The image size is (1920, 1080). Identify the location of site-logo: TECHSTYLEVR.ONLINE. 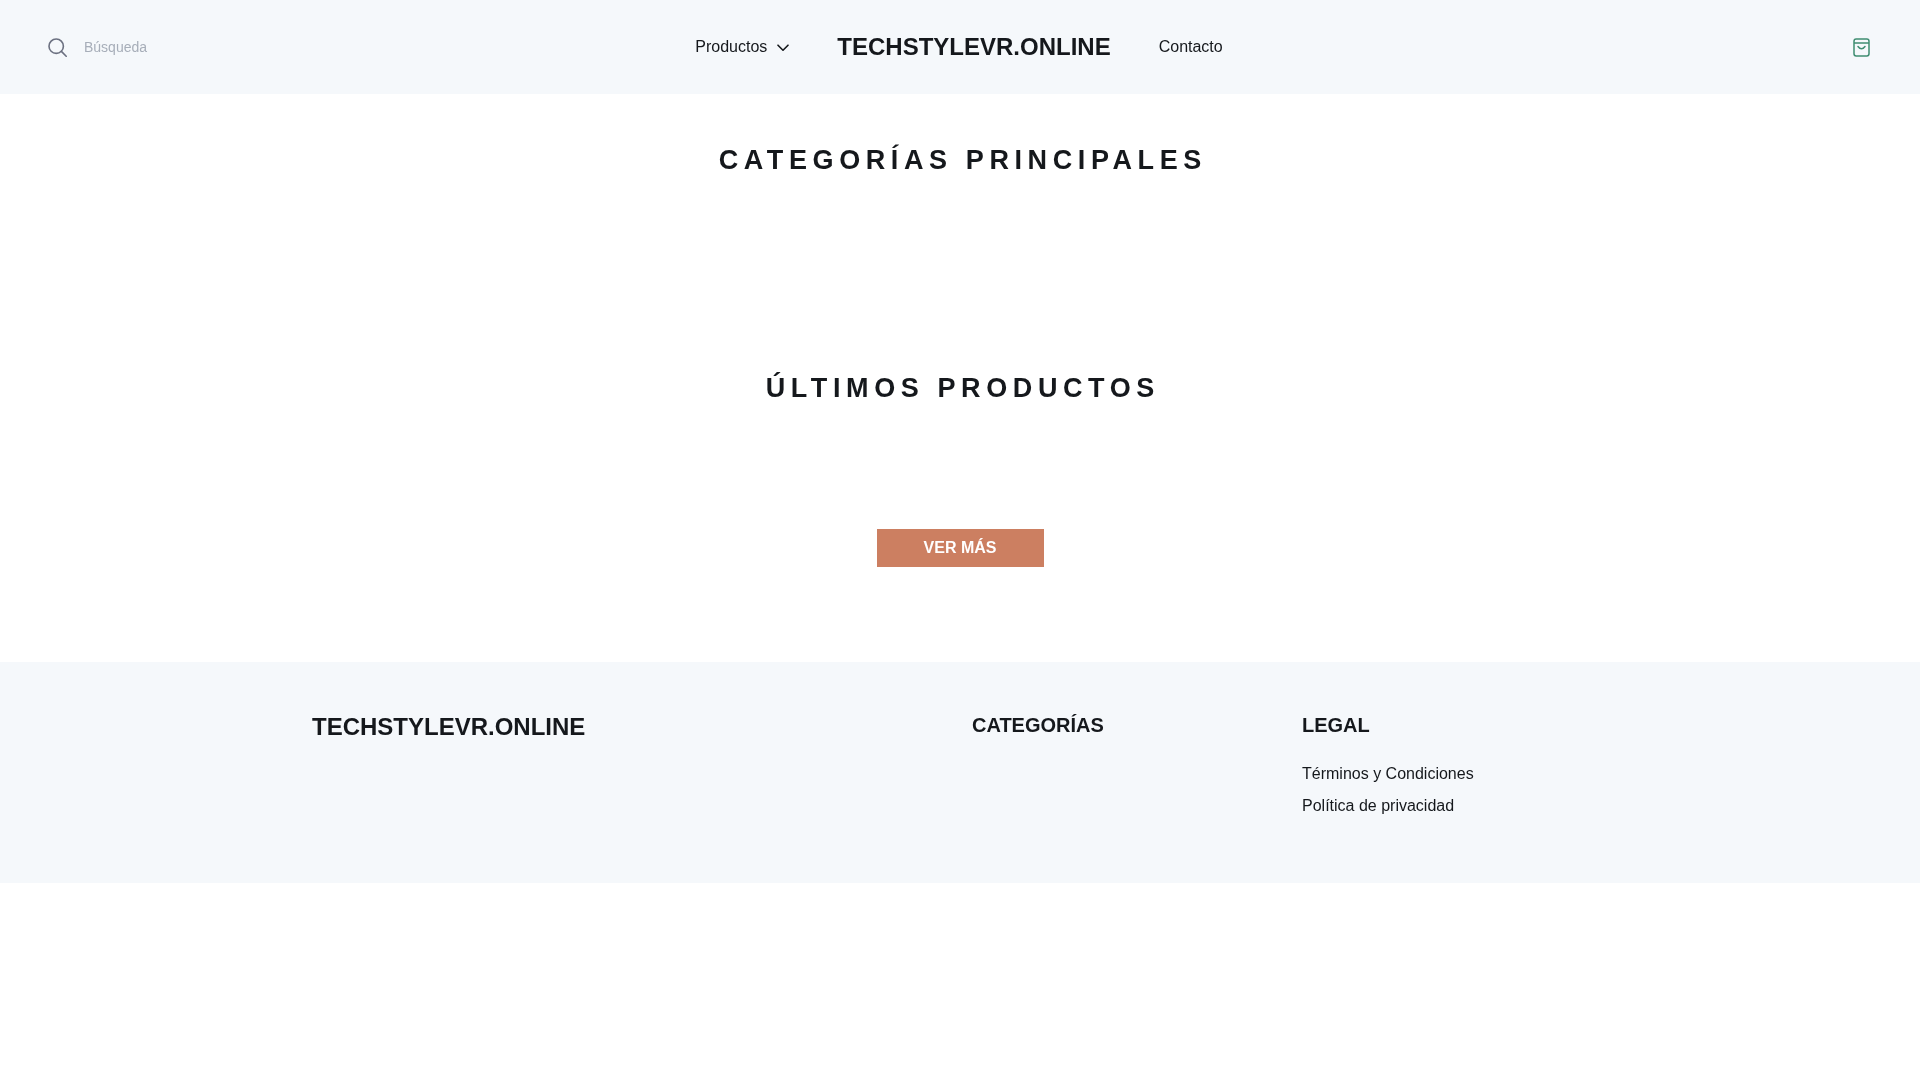
(974, 47).